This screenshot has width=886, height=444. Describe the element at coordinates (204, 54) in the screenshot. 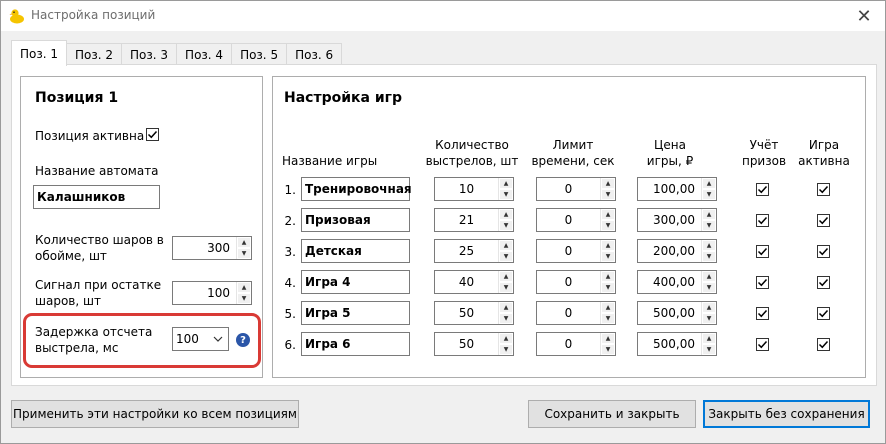

I see `tab-position-4: Поз. 4` at that location.